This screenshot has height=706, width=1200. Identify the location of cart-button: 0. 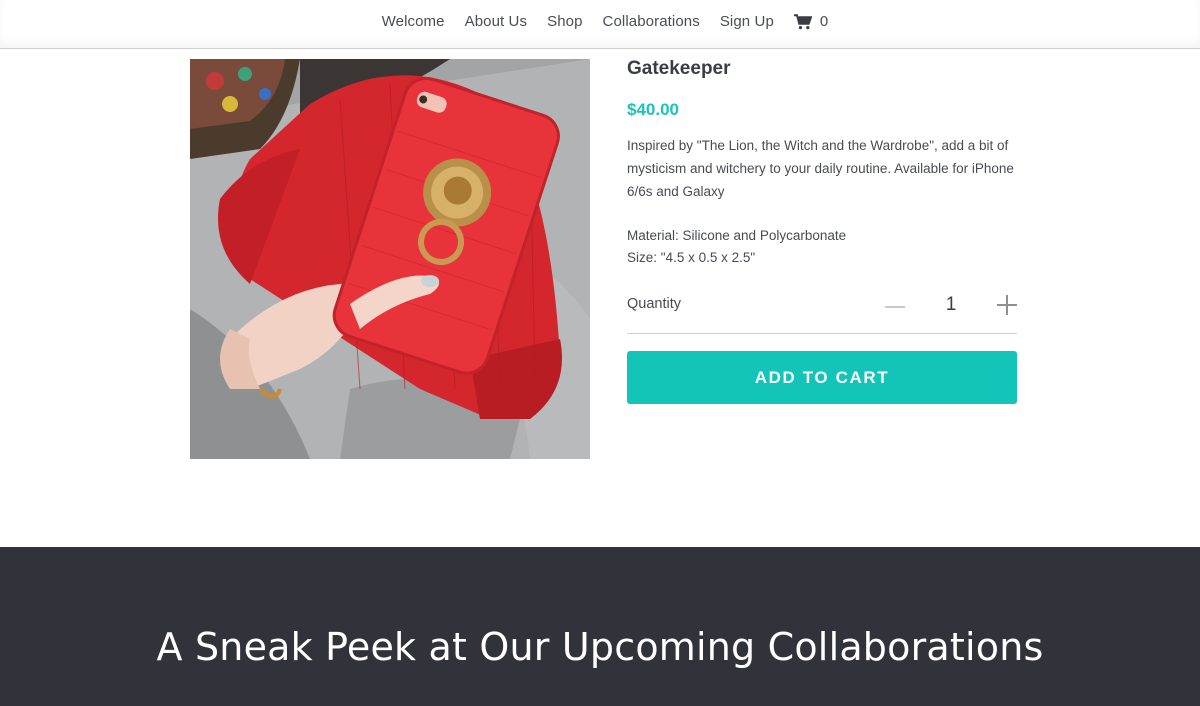
(811, 21).